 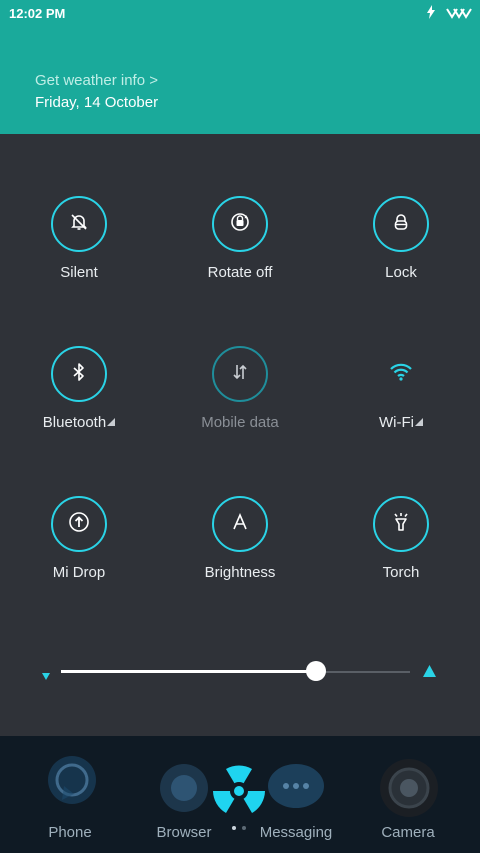 What do you see at coordinates (431, 14) in the screenshot?
I see `charging-icon` at bounding box center [431, 14].